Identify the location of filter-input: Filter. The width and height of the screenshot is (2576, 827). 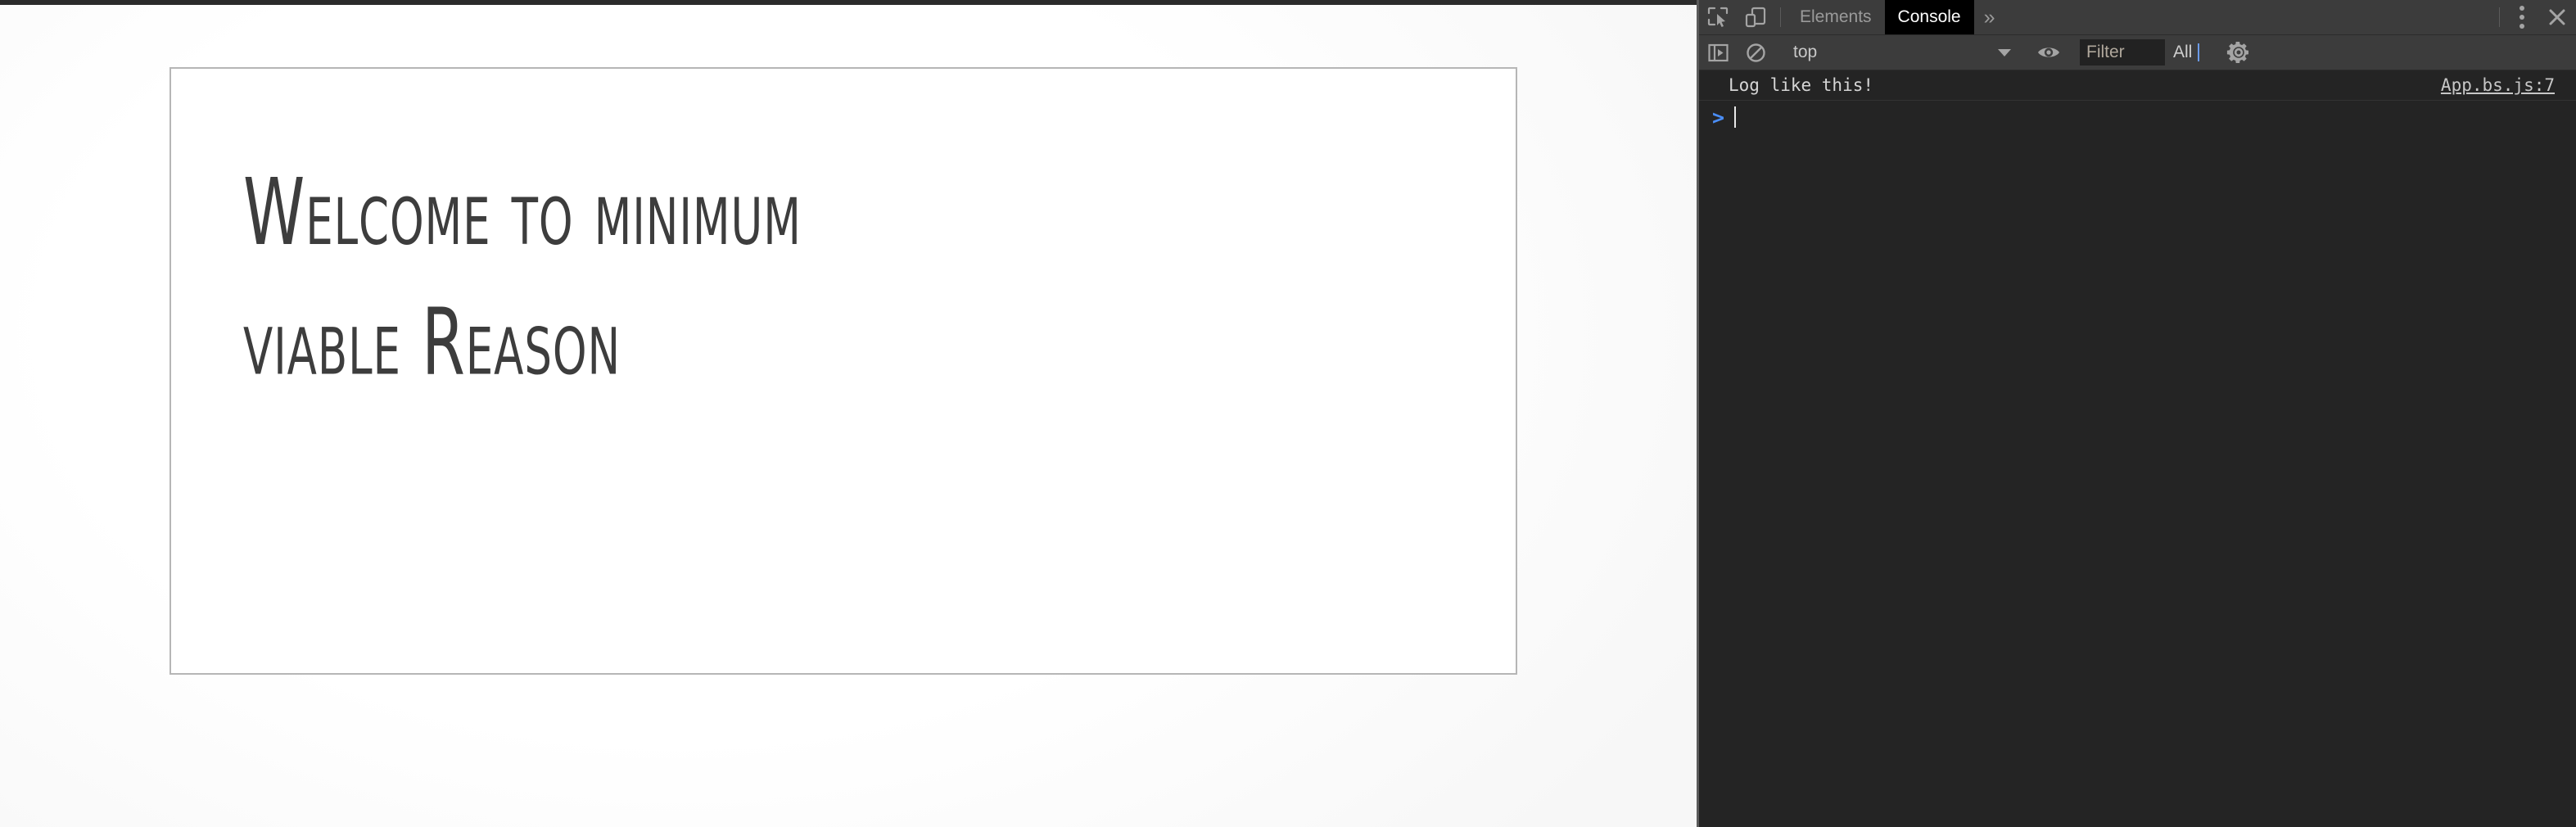
(2122, 52).